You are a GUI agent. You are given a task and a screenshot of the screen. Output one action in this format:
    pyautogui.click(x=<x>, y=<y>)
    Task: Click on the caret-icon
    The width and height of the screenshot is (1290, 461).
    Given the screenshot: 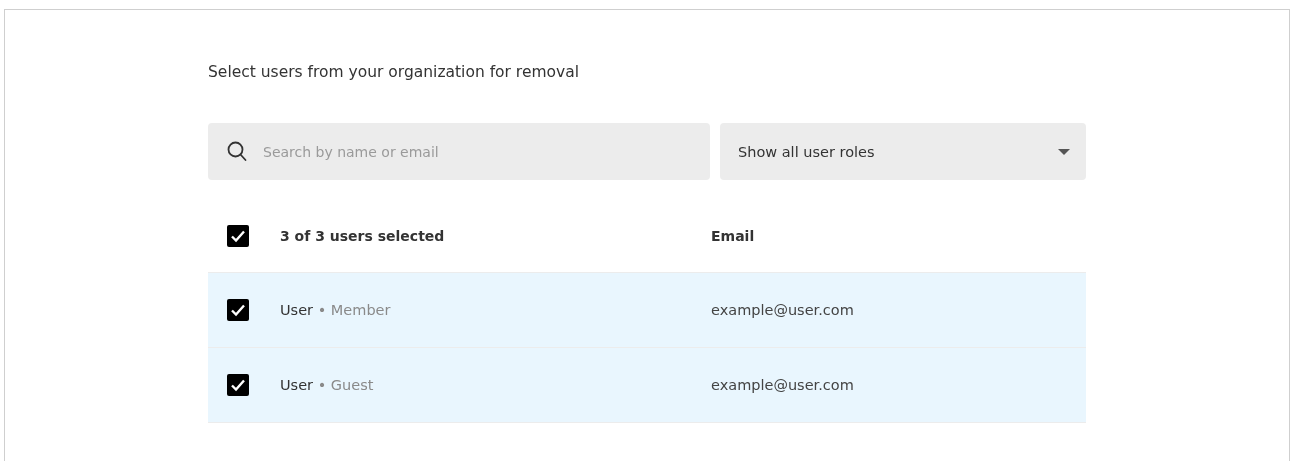 What is the action you would take?
    pyautogui.click(x=1064, y=151)
    